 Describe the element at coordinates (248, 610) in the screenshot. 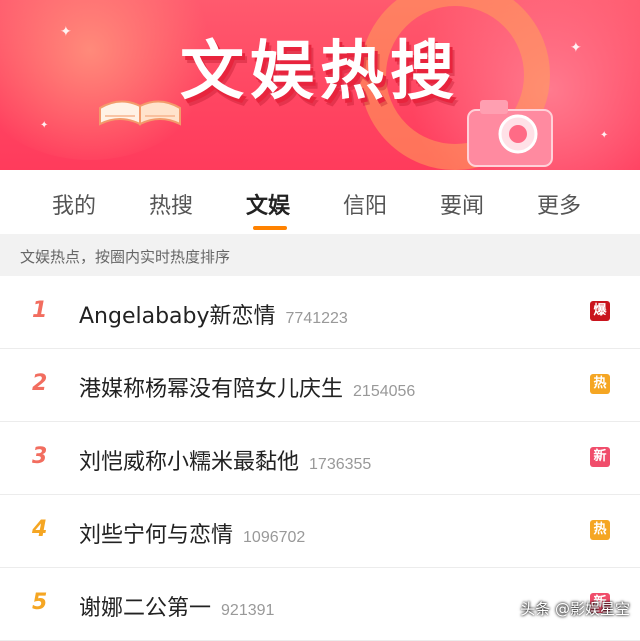

I see `heat-count: 921391` at that location.